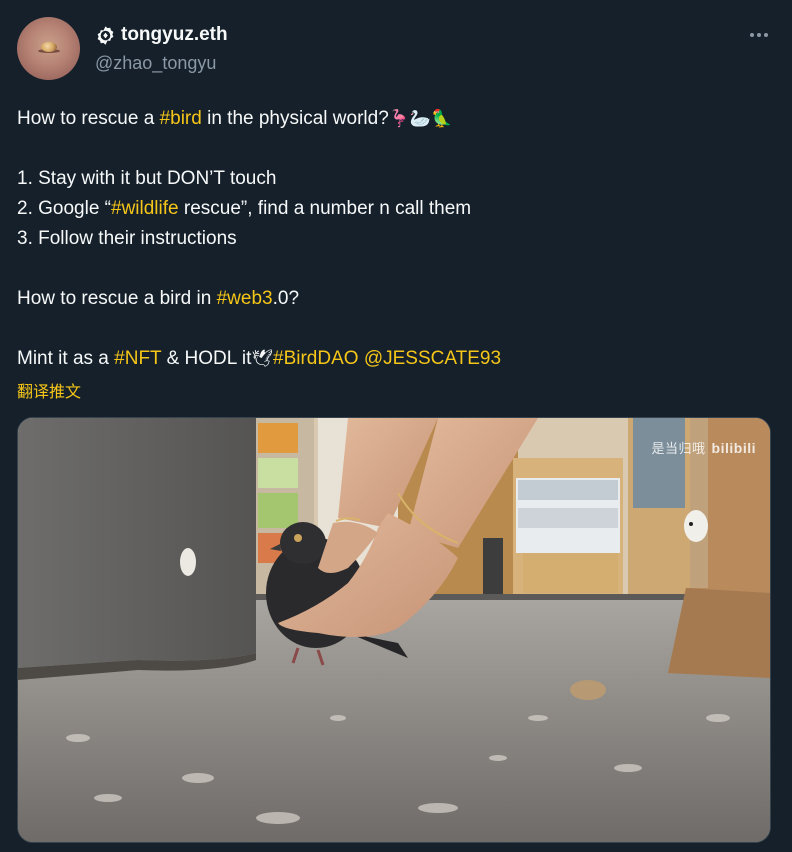 Image resolution: width=792 pixels, height=852 pixels. What do you see at coordinates (88, 118) in the screenshot?
I see `tweet-text: How to rescue a` at bounding box center [88, 118].